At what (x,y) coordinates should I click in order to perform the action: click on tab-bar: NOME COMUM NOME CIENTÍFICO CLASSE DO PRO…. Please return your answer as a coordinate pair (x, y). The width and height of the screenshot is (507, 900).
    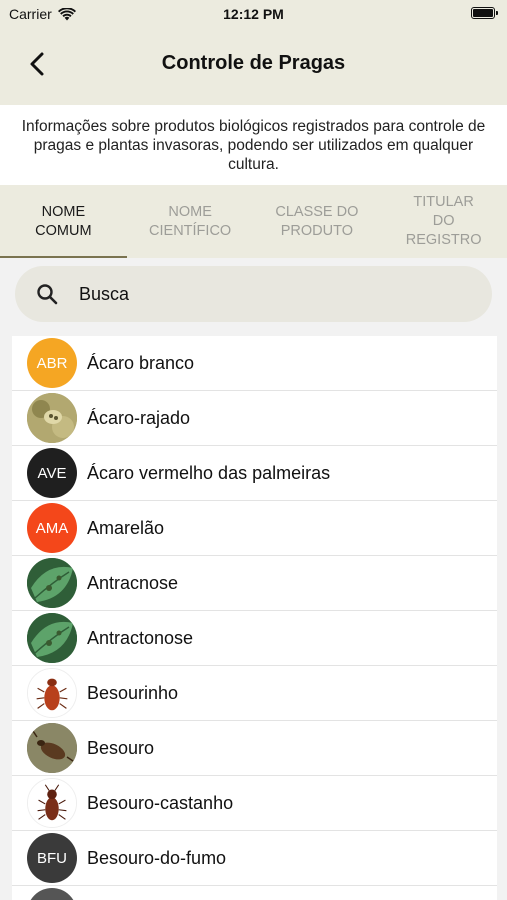
    Looking at the image, I should click on (253, 221).